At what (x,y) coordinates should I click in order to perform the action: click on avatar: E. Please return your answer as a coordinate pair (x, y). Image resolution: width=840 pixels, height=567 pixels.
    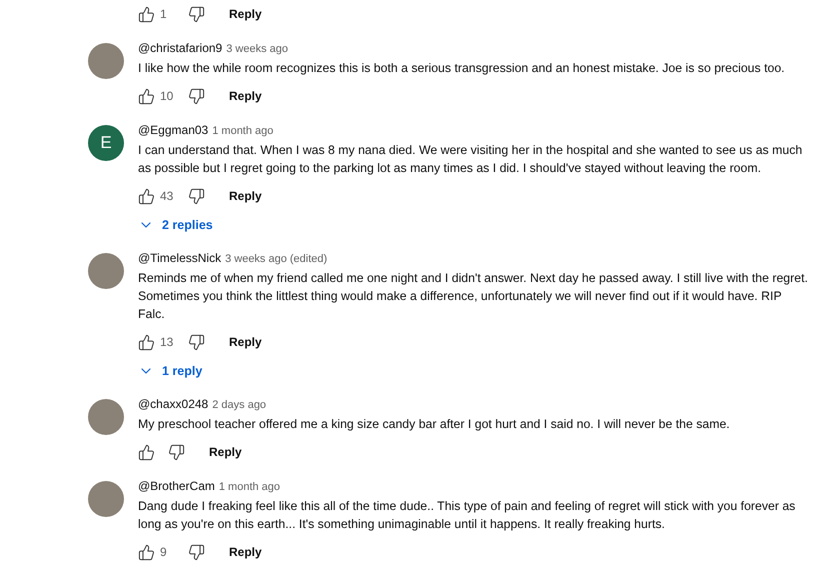
    Looking at the image, I should click on (106, 143).